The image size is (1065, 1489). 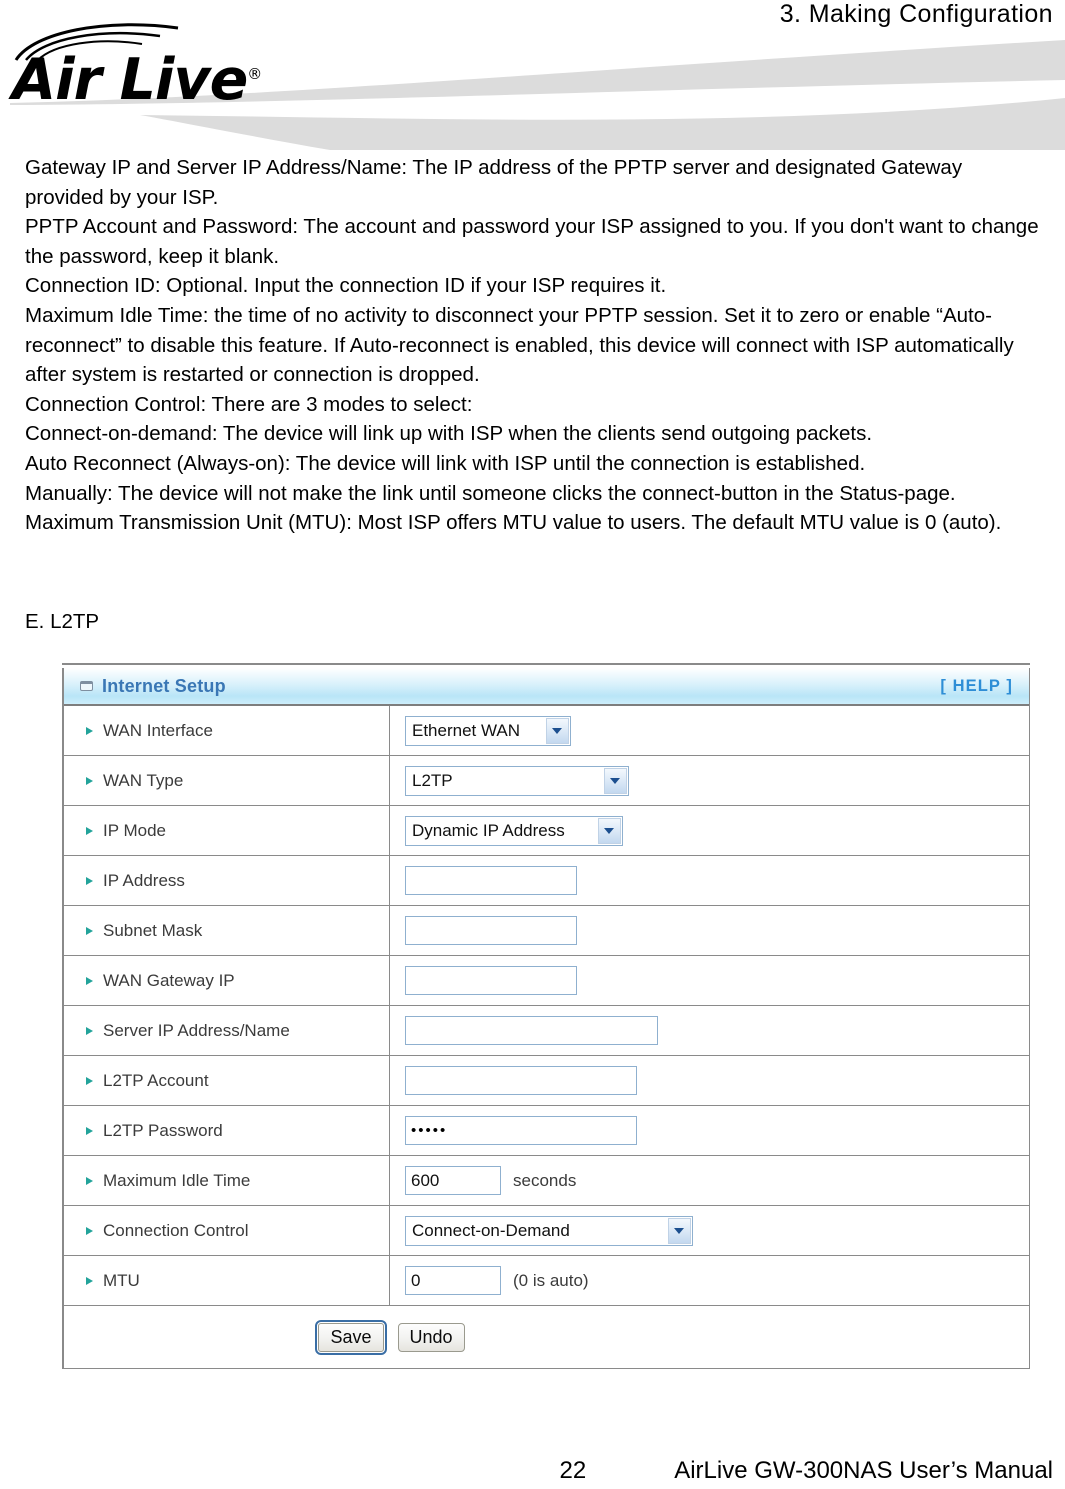 I want to click on wan-type-select: L2TP, so click(x=517, y=780).